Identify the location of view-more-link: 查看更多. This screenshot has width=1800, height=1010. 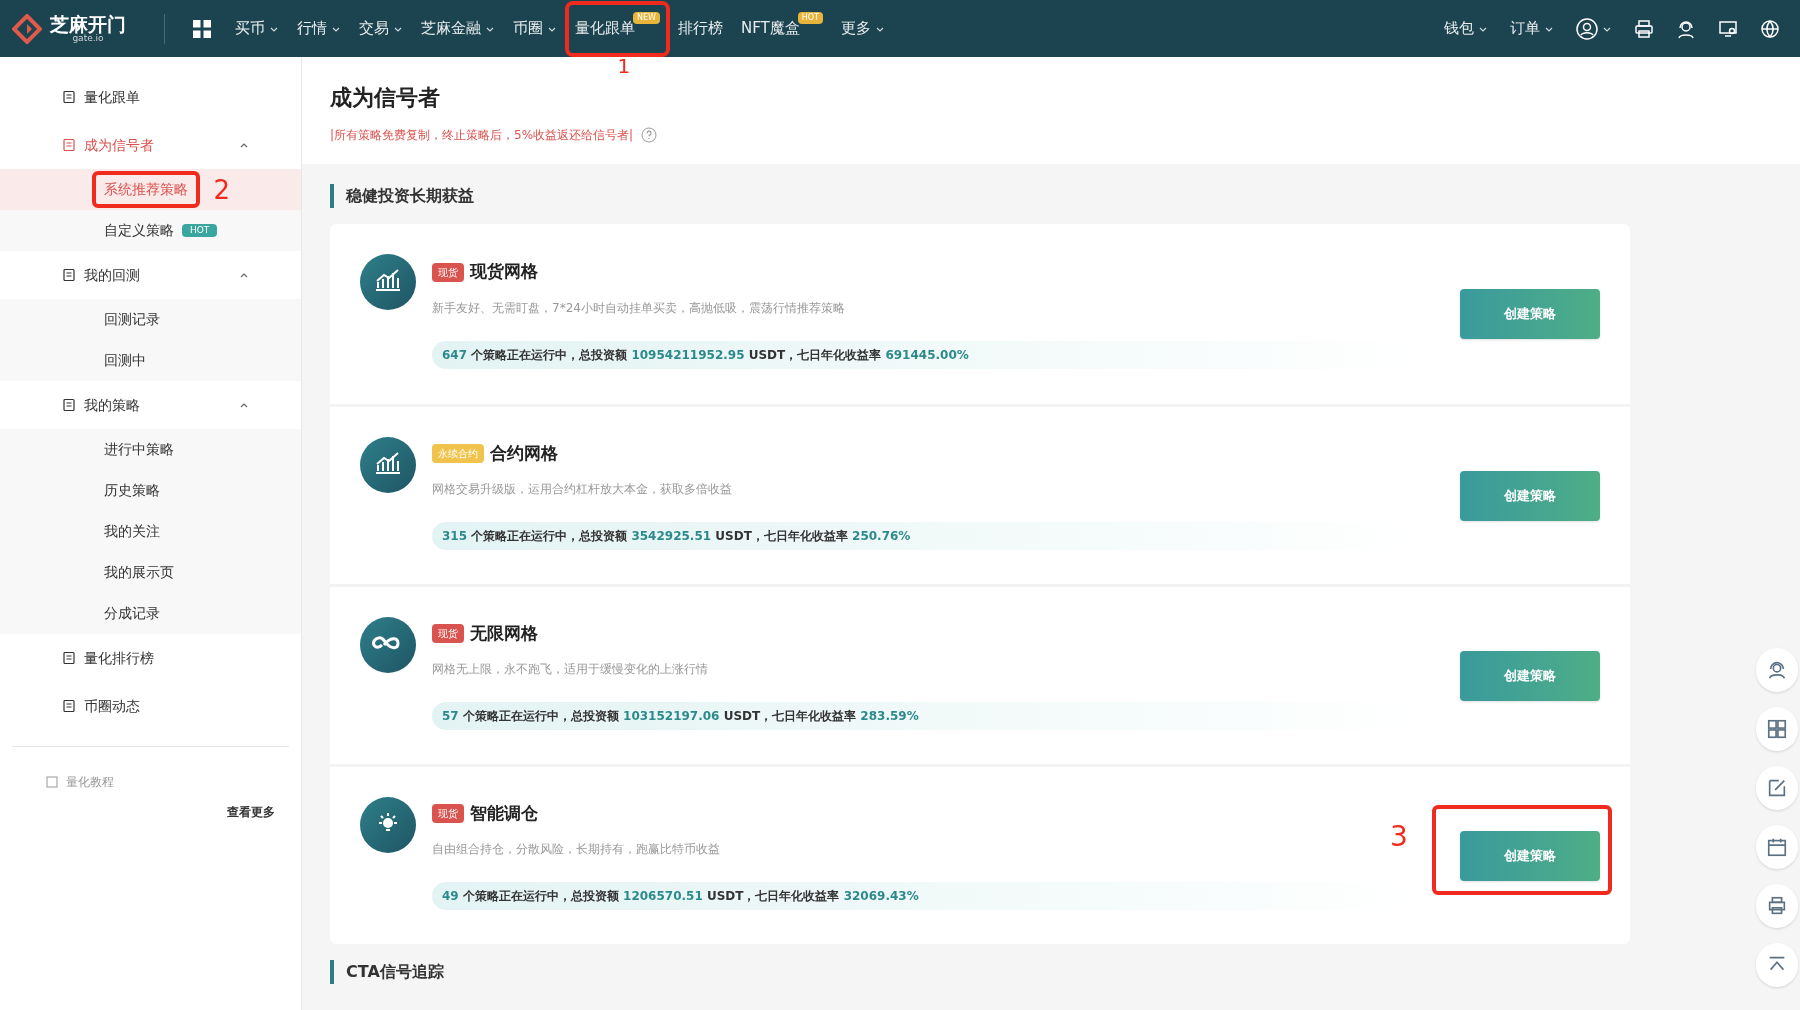
(251, 812).